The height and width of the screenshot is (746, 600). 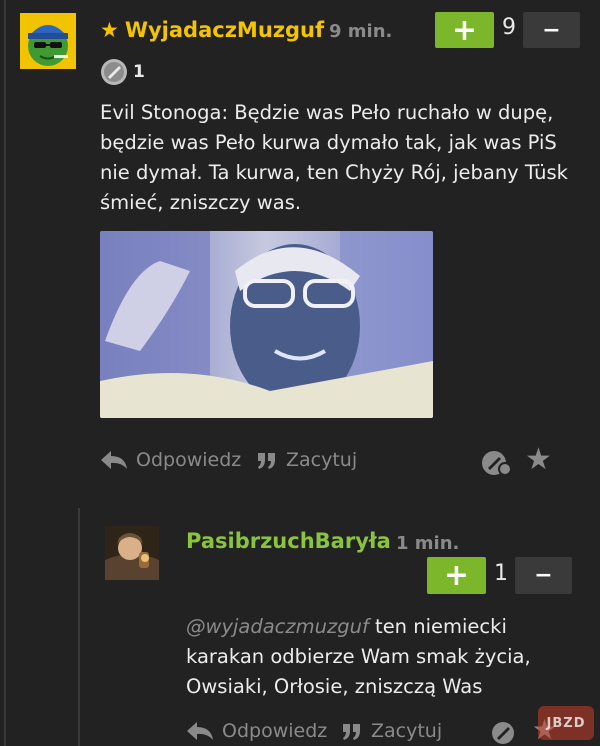 What do you see at coordinates (361, 31) in the screenshot?
I see `comment-time: 9 min.` at bounding box center [361, 31].